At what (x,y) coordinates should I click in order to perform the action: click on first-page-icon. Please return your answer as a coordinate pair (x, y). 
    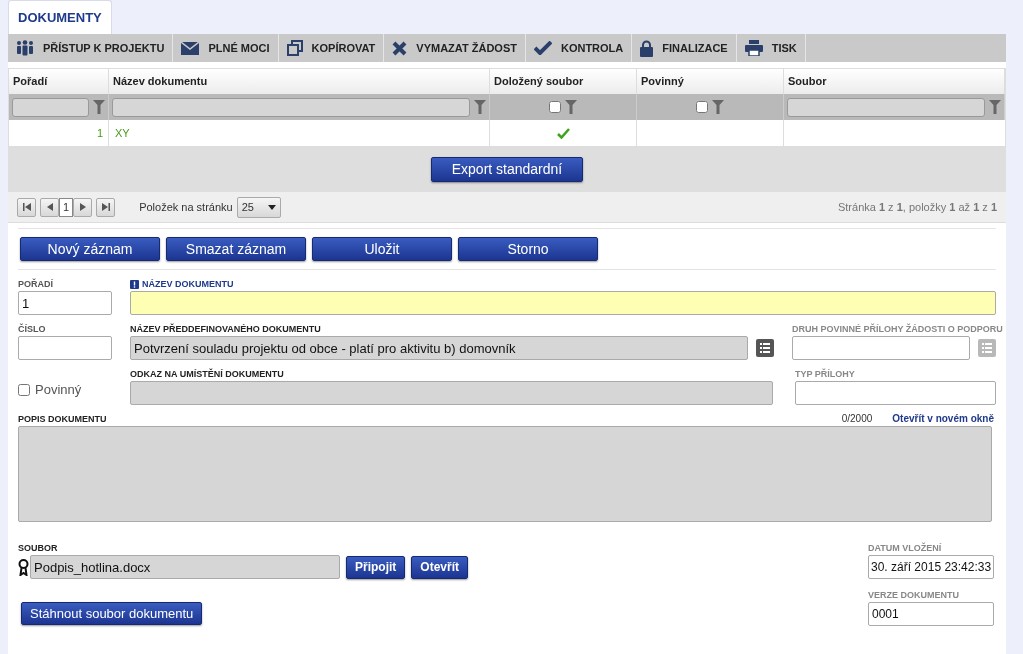
    Looking at the image, I should click on (26, 207).